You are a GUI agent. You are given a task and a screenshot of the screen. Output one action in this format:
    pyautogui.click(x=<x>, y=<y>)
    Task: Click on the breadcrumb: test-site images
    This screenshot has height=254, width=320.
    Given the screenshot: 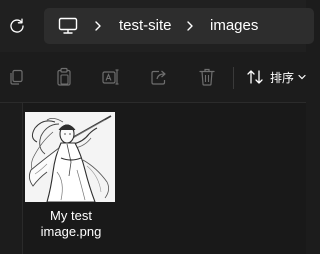 What is the action you would take?
    pyautogui.click(x=179, y=26)
    